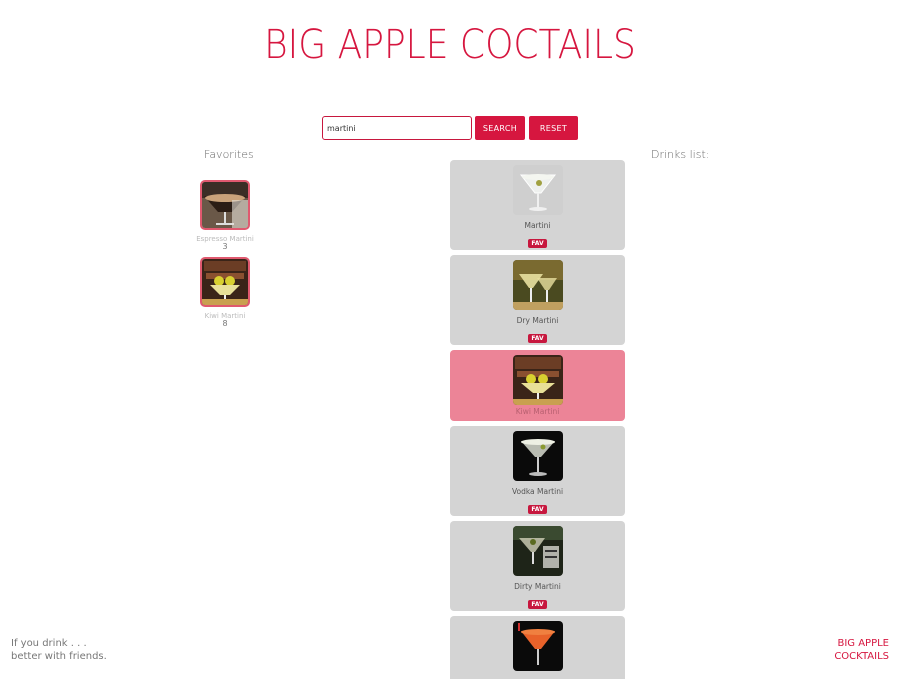 This screenshot has height=679, width=900. What do you see at coordinates (225, 323) in the screenshot?
I see `favorite-count: 8` at bounding box center [225, 323].